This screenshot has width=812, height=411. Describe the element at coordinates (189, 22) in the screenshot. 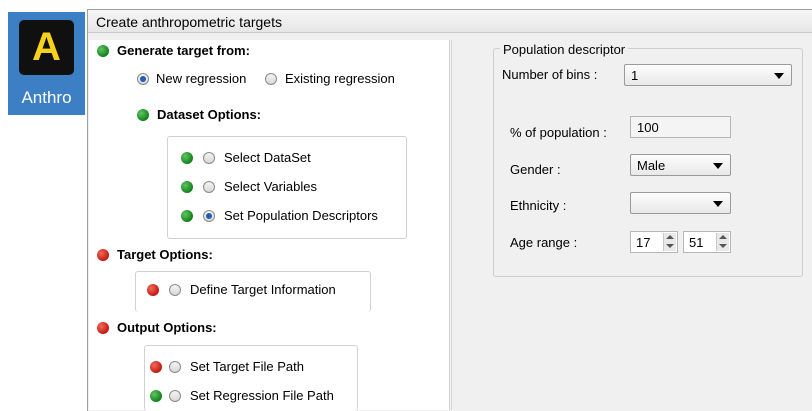

I see `window-title: Create anthropometric targets` at that location.